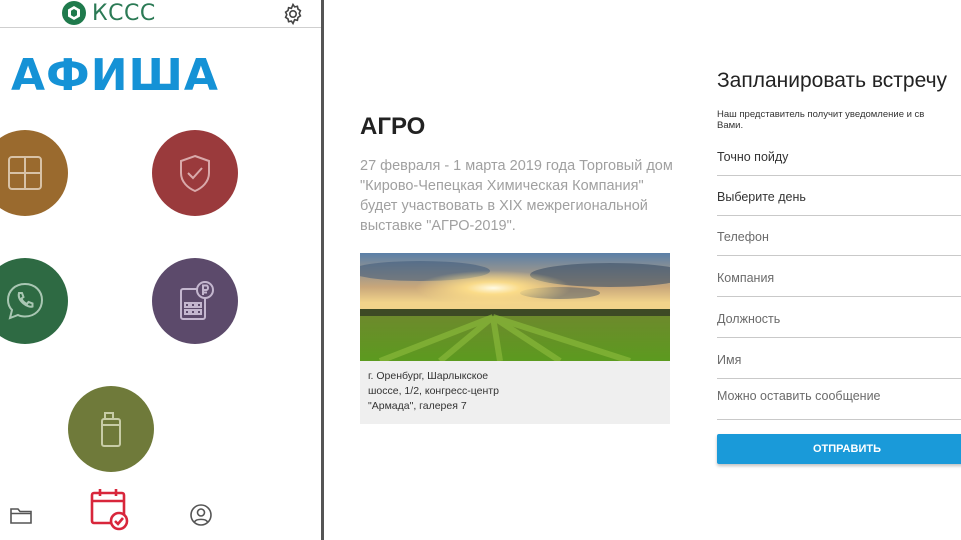 This screenshot has height=540, width=961. What do you see at coordinates (839, 325) in the screenshot?
I see `position-field: Должность` at bounding box center [839, 325].